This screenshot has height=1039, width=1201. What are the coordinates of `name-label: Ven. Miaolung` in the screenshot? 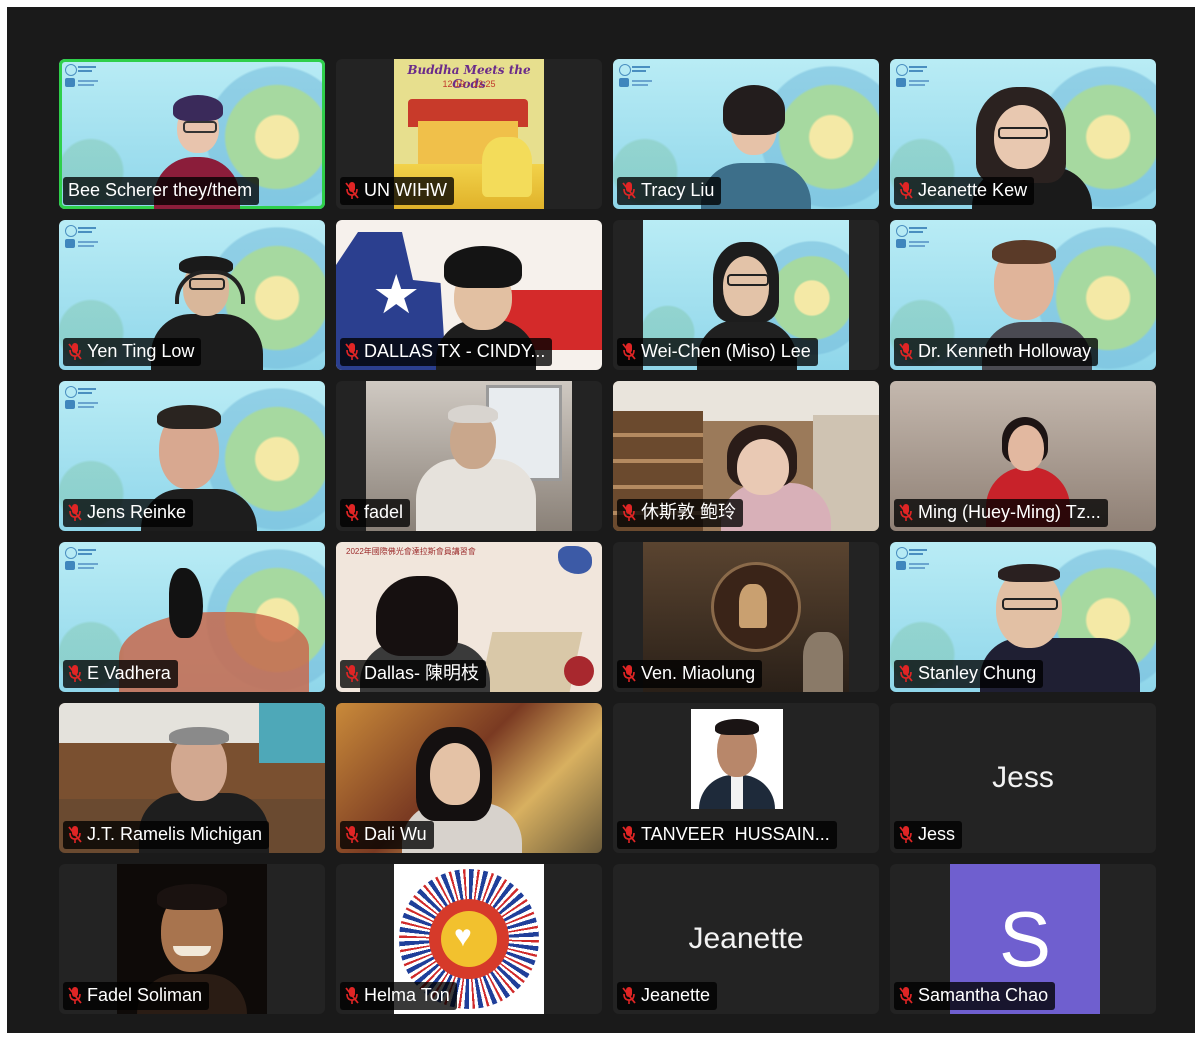 It's located at (690, 674).